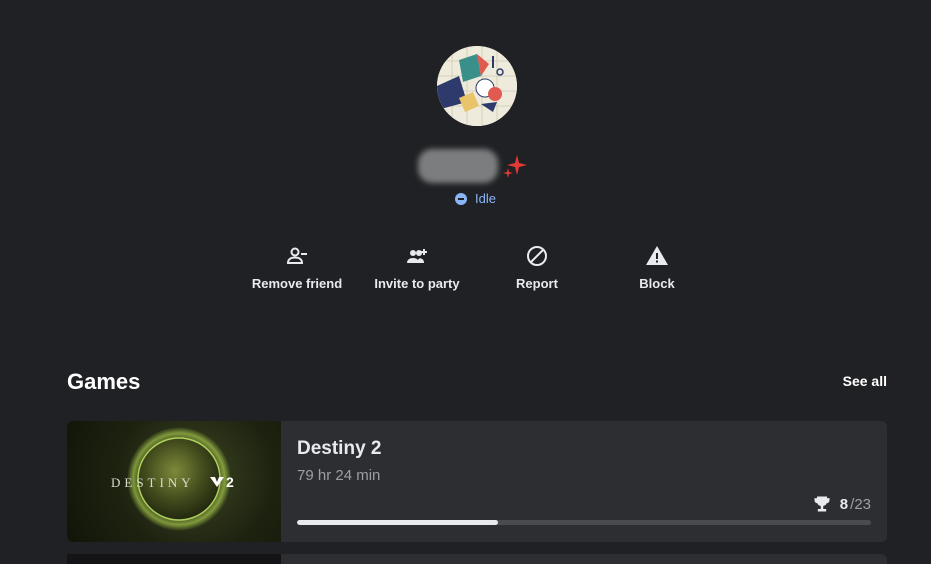 The image size is (931, 564). Describe the element at coordinates (584, 522) in the screenshot. I see `achievement-progress-bar` at that location.